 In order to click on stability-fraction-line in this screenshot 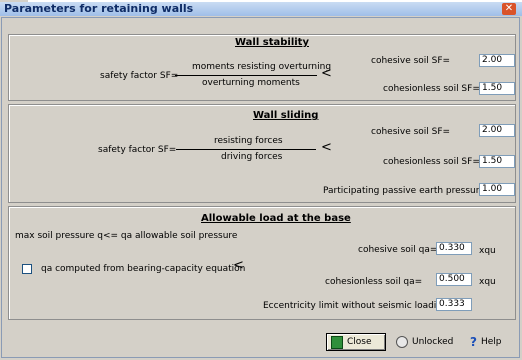, I will do `click(246, 75)`.